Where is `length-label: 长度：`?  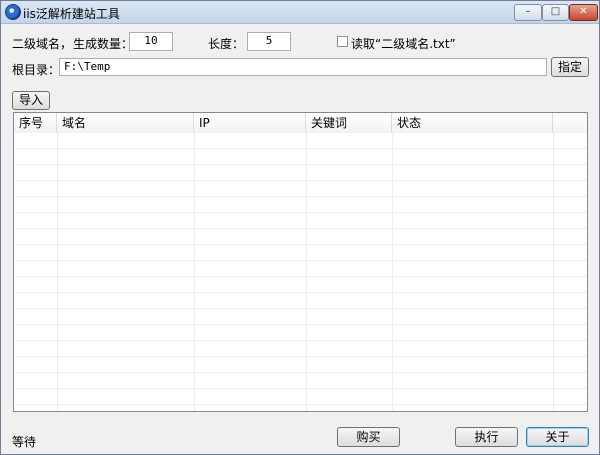
length-label: 长度： is located at coordinates (226, 44).